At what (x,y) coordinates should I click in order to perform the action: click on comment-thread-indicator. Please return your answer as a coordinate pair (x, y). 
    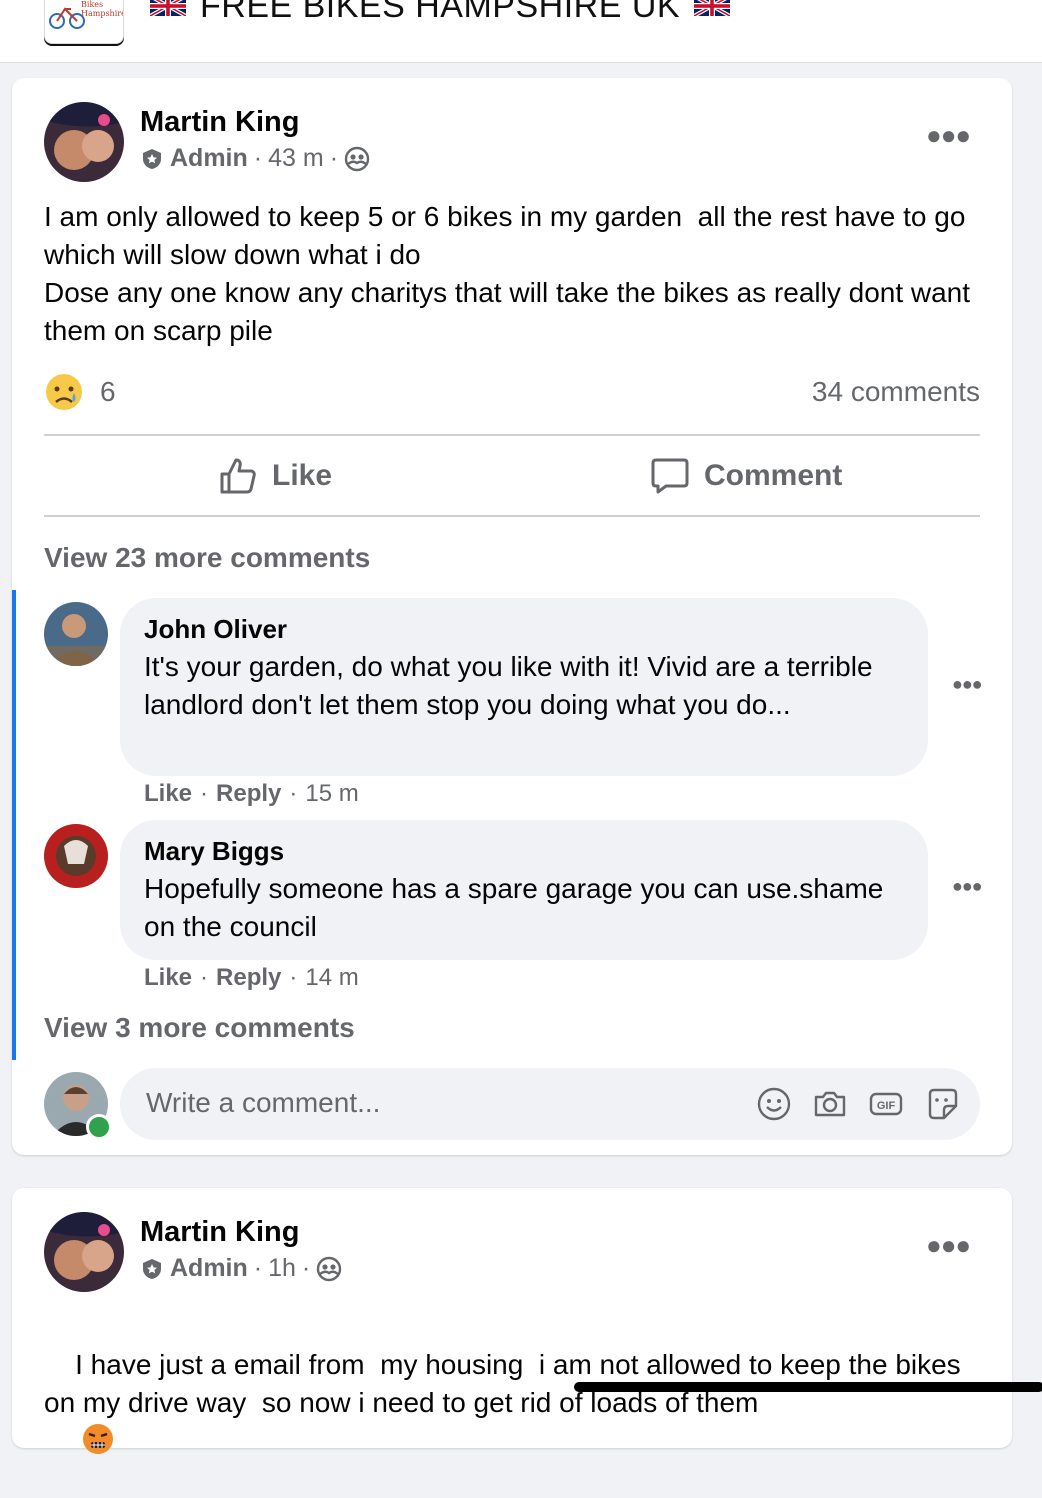
    Looking at the image, I should click on (14, 825).